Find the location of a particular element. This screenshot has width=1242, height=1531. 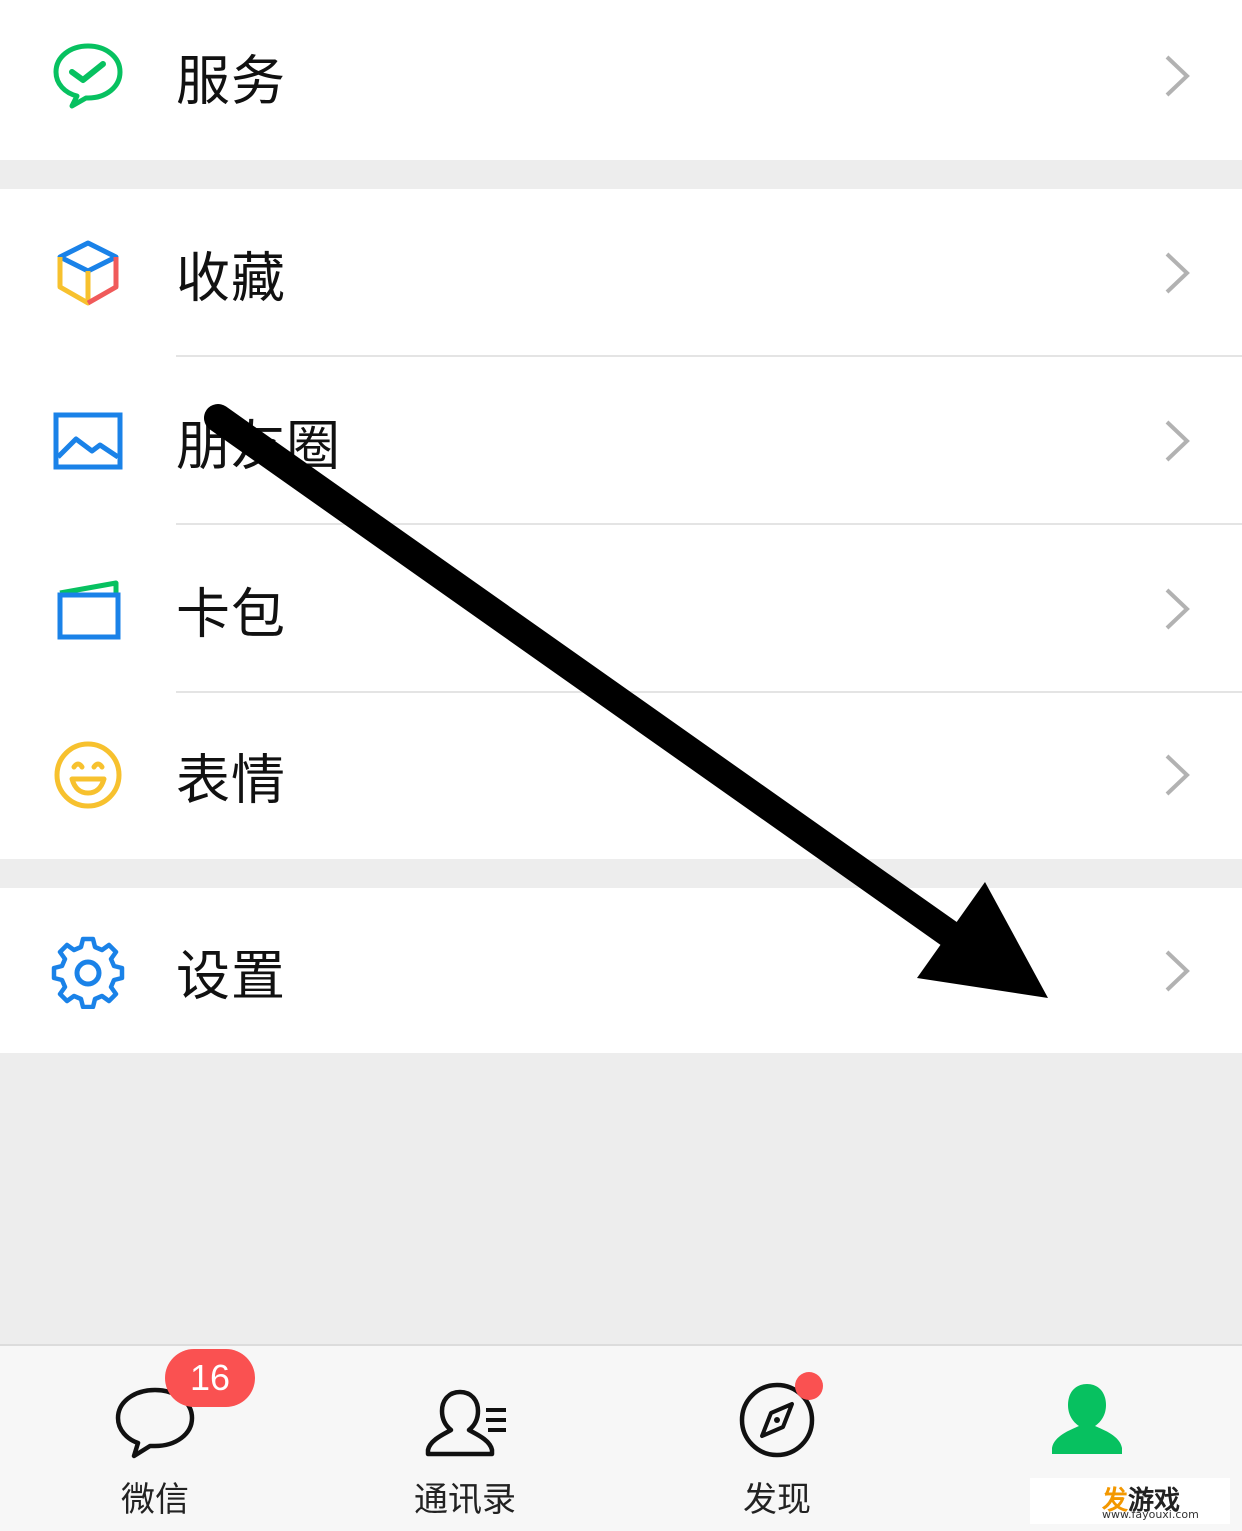

tab-contacts: 通讯录 is located at coordinates (465, 1438).